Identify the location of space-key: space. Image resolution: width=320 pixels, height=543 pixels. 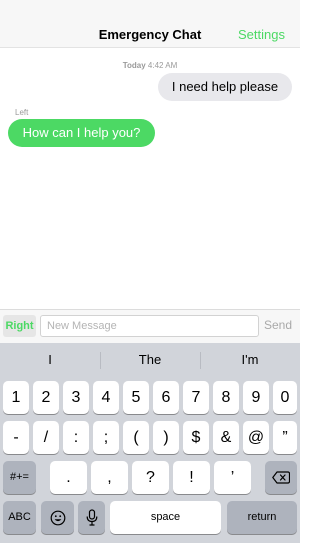
(165, 517).